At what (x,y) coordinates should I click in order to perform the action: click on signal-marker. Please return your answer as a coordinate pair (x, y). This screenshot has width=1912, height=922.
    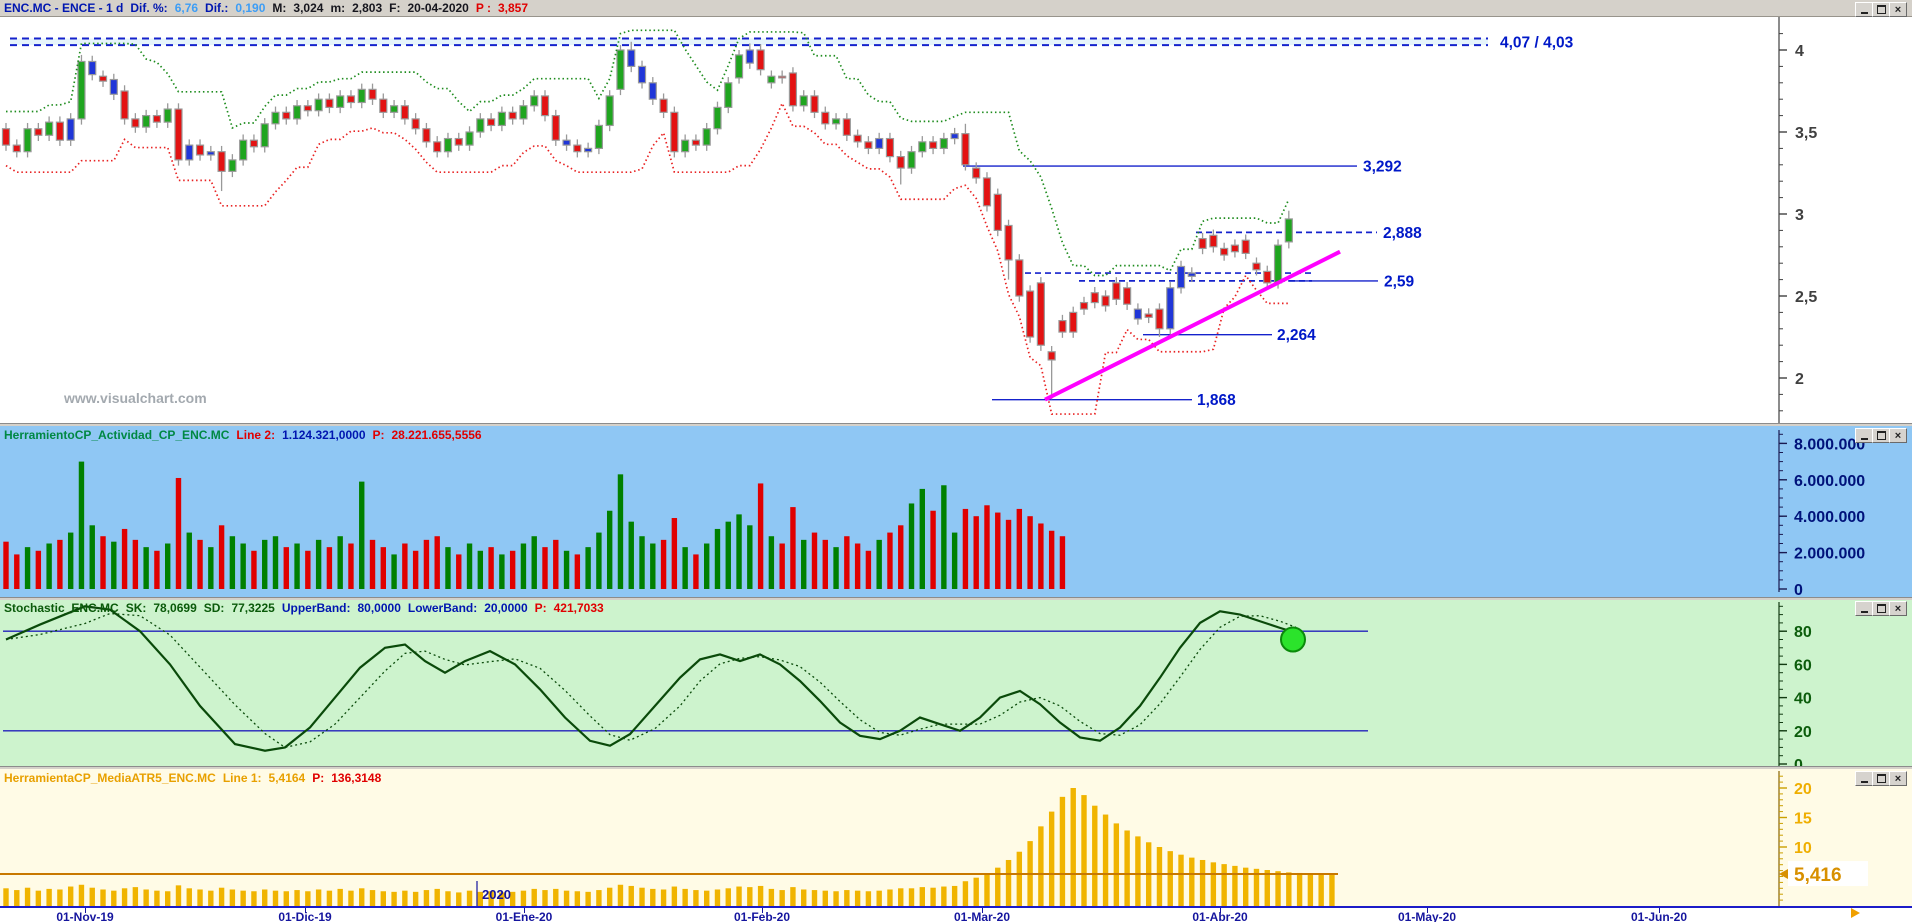
    Looking at the image, I should click on (1293, 639).